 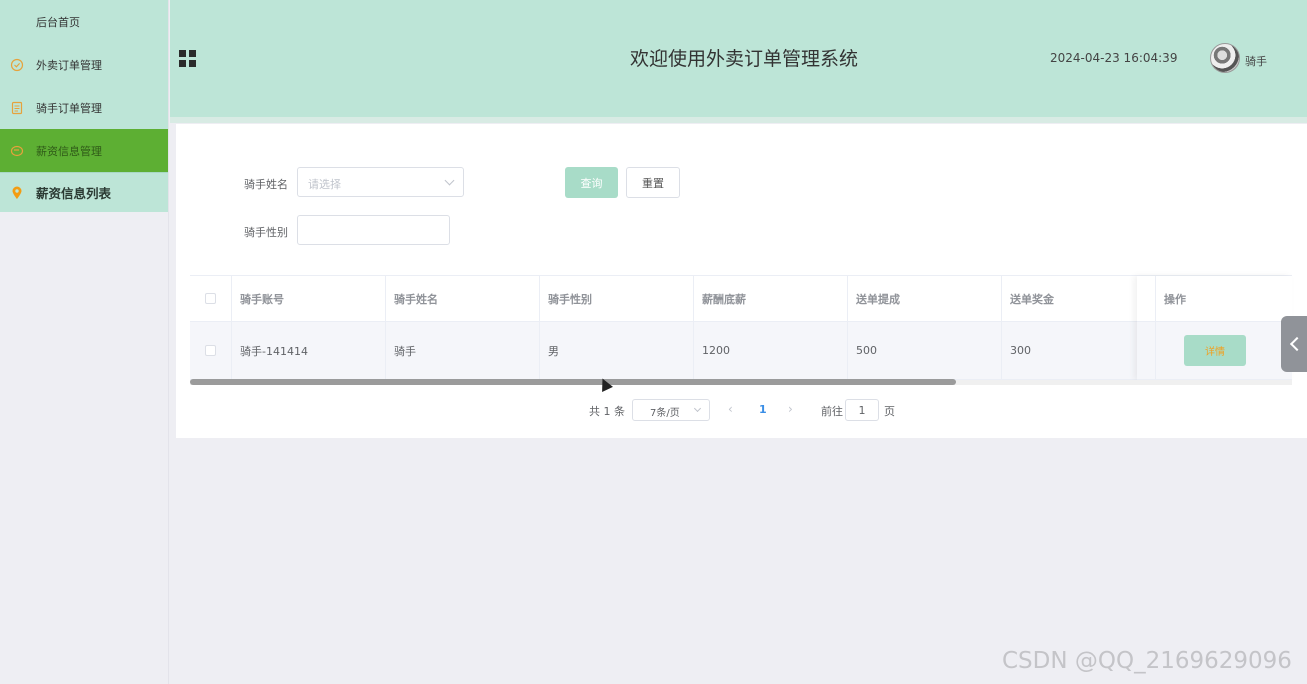 What do you see at coordinates (84, 342) in the screenshot?
I see `sidebar: 后台首页 外卖订单管理 骑手订单管理 薪资信息管理 薪资信息列表` at bounding box center [84, 342].